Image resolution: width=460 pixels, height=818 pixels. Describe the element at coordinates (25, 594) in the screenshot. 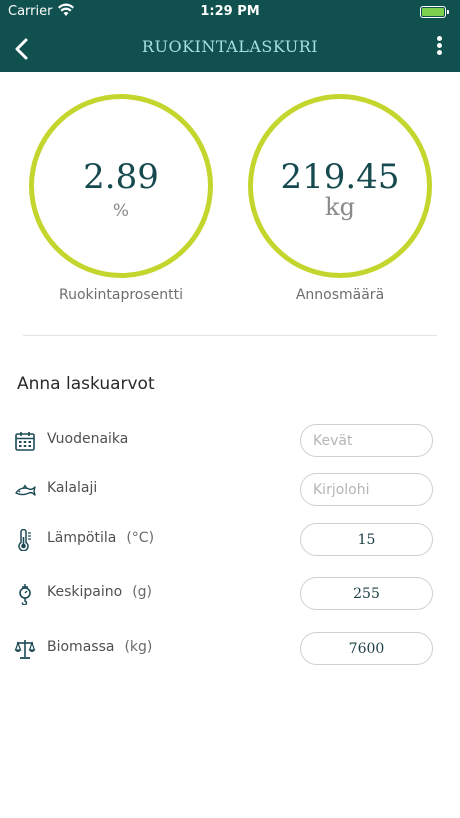

I see `hanging-scale-icon` at that location.